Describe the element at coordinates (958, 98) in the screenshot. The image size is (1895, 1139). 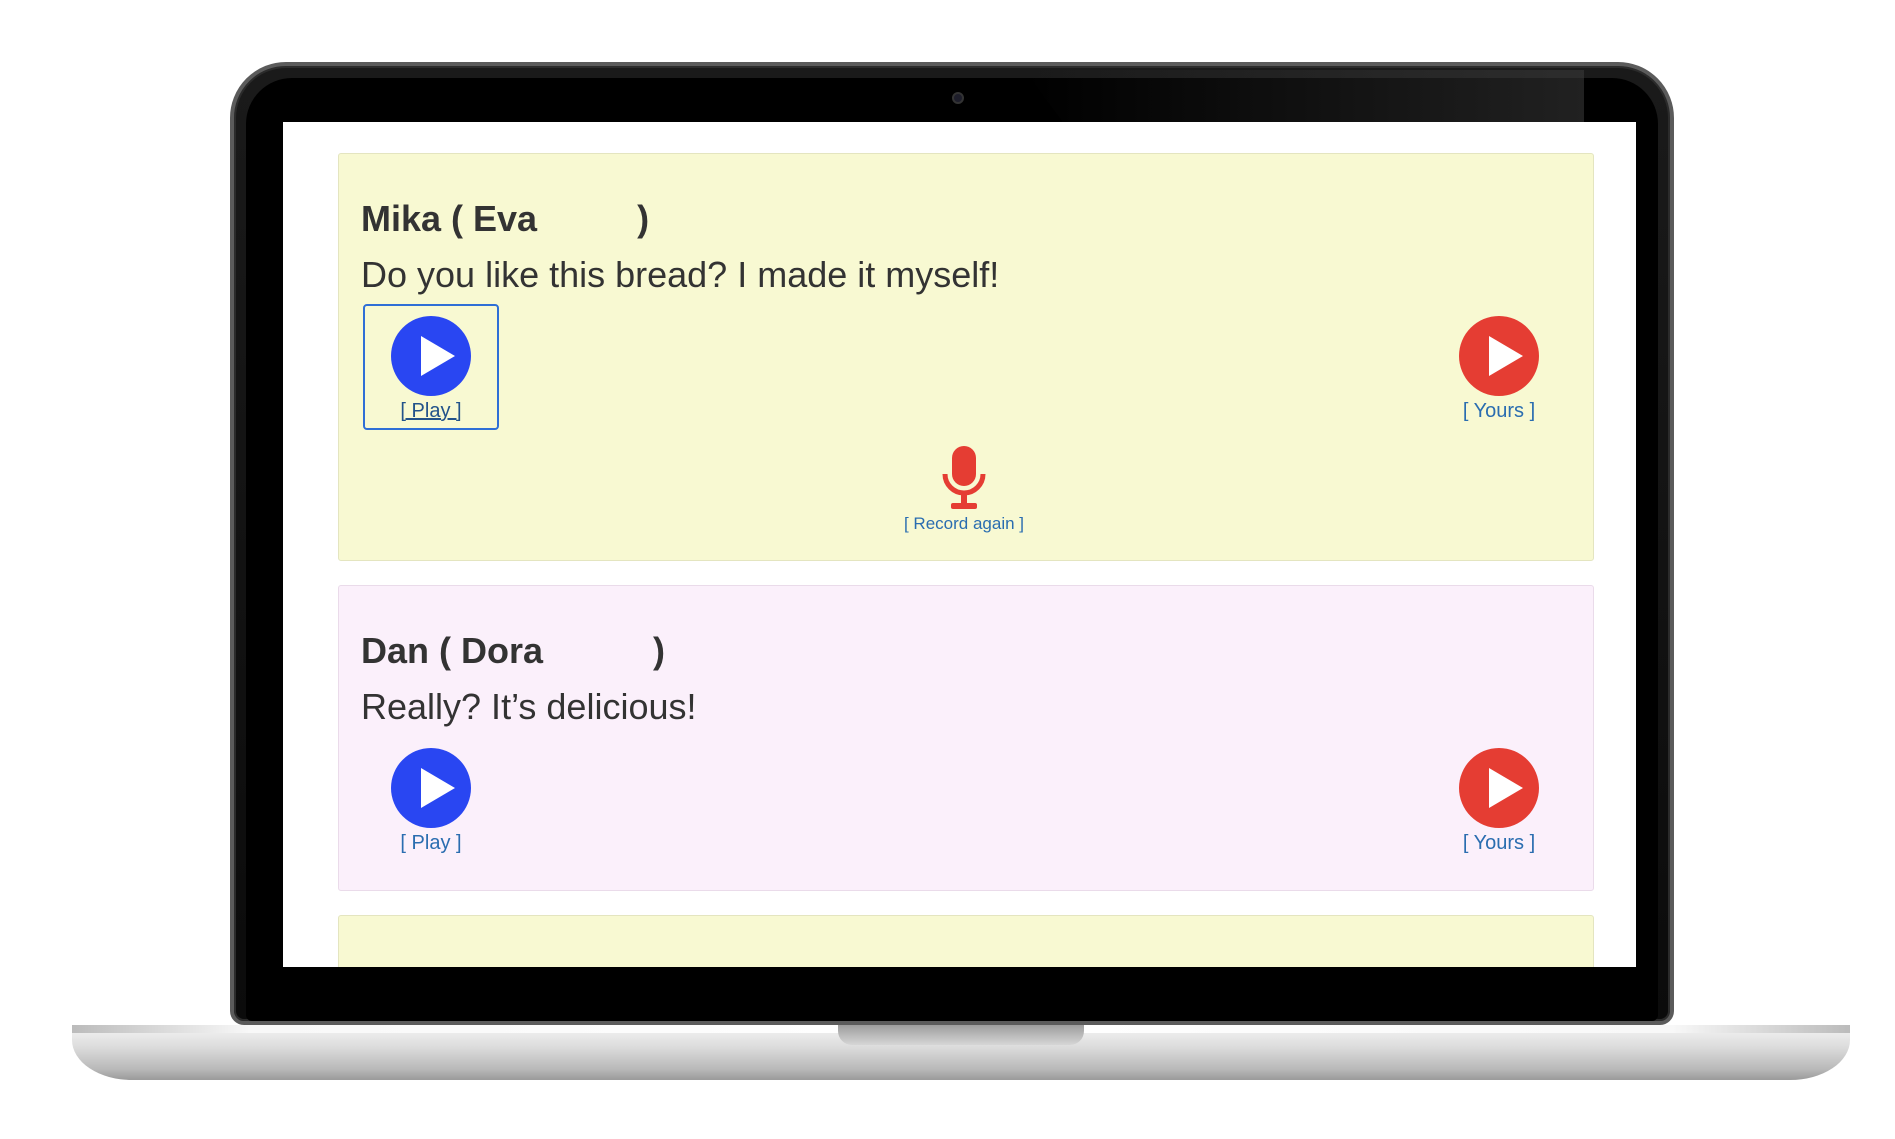
I see `camera-icon` at that location.